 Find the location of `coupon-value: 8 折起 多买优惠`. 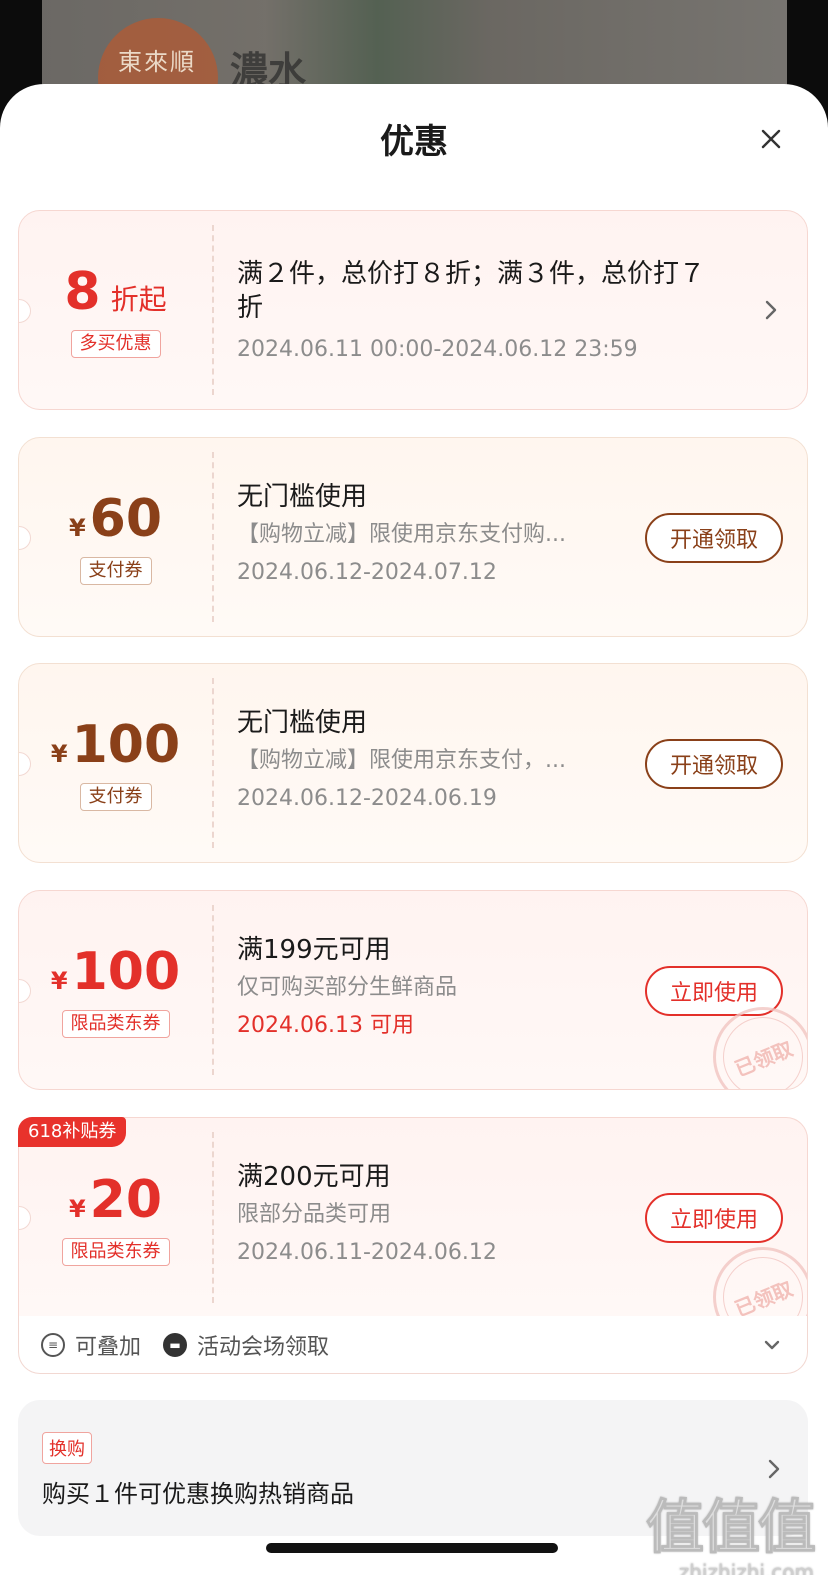

coupon-value: 8 折起 多买优惠 is located at coordinates (115, 310).